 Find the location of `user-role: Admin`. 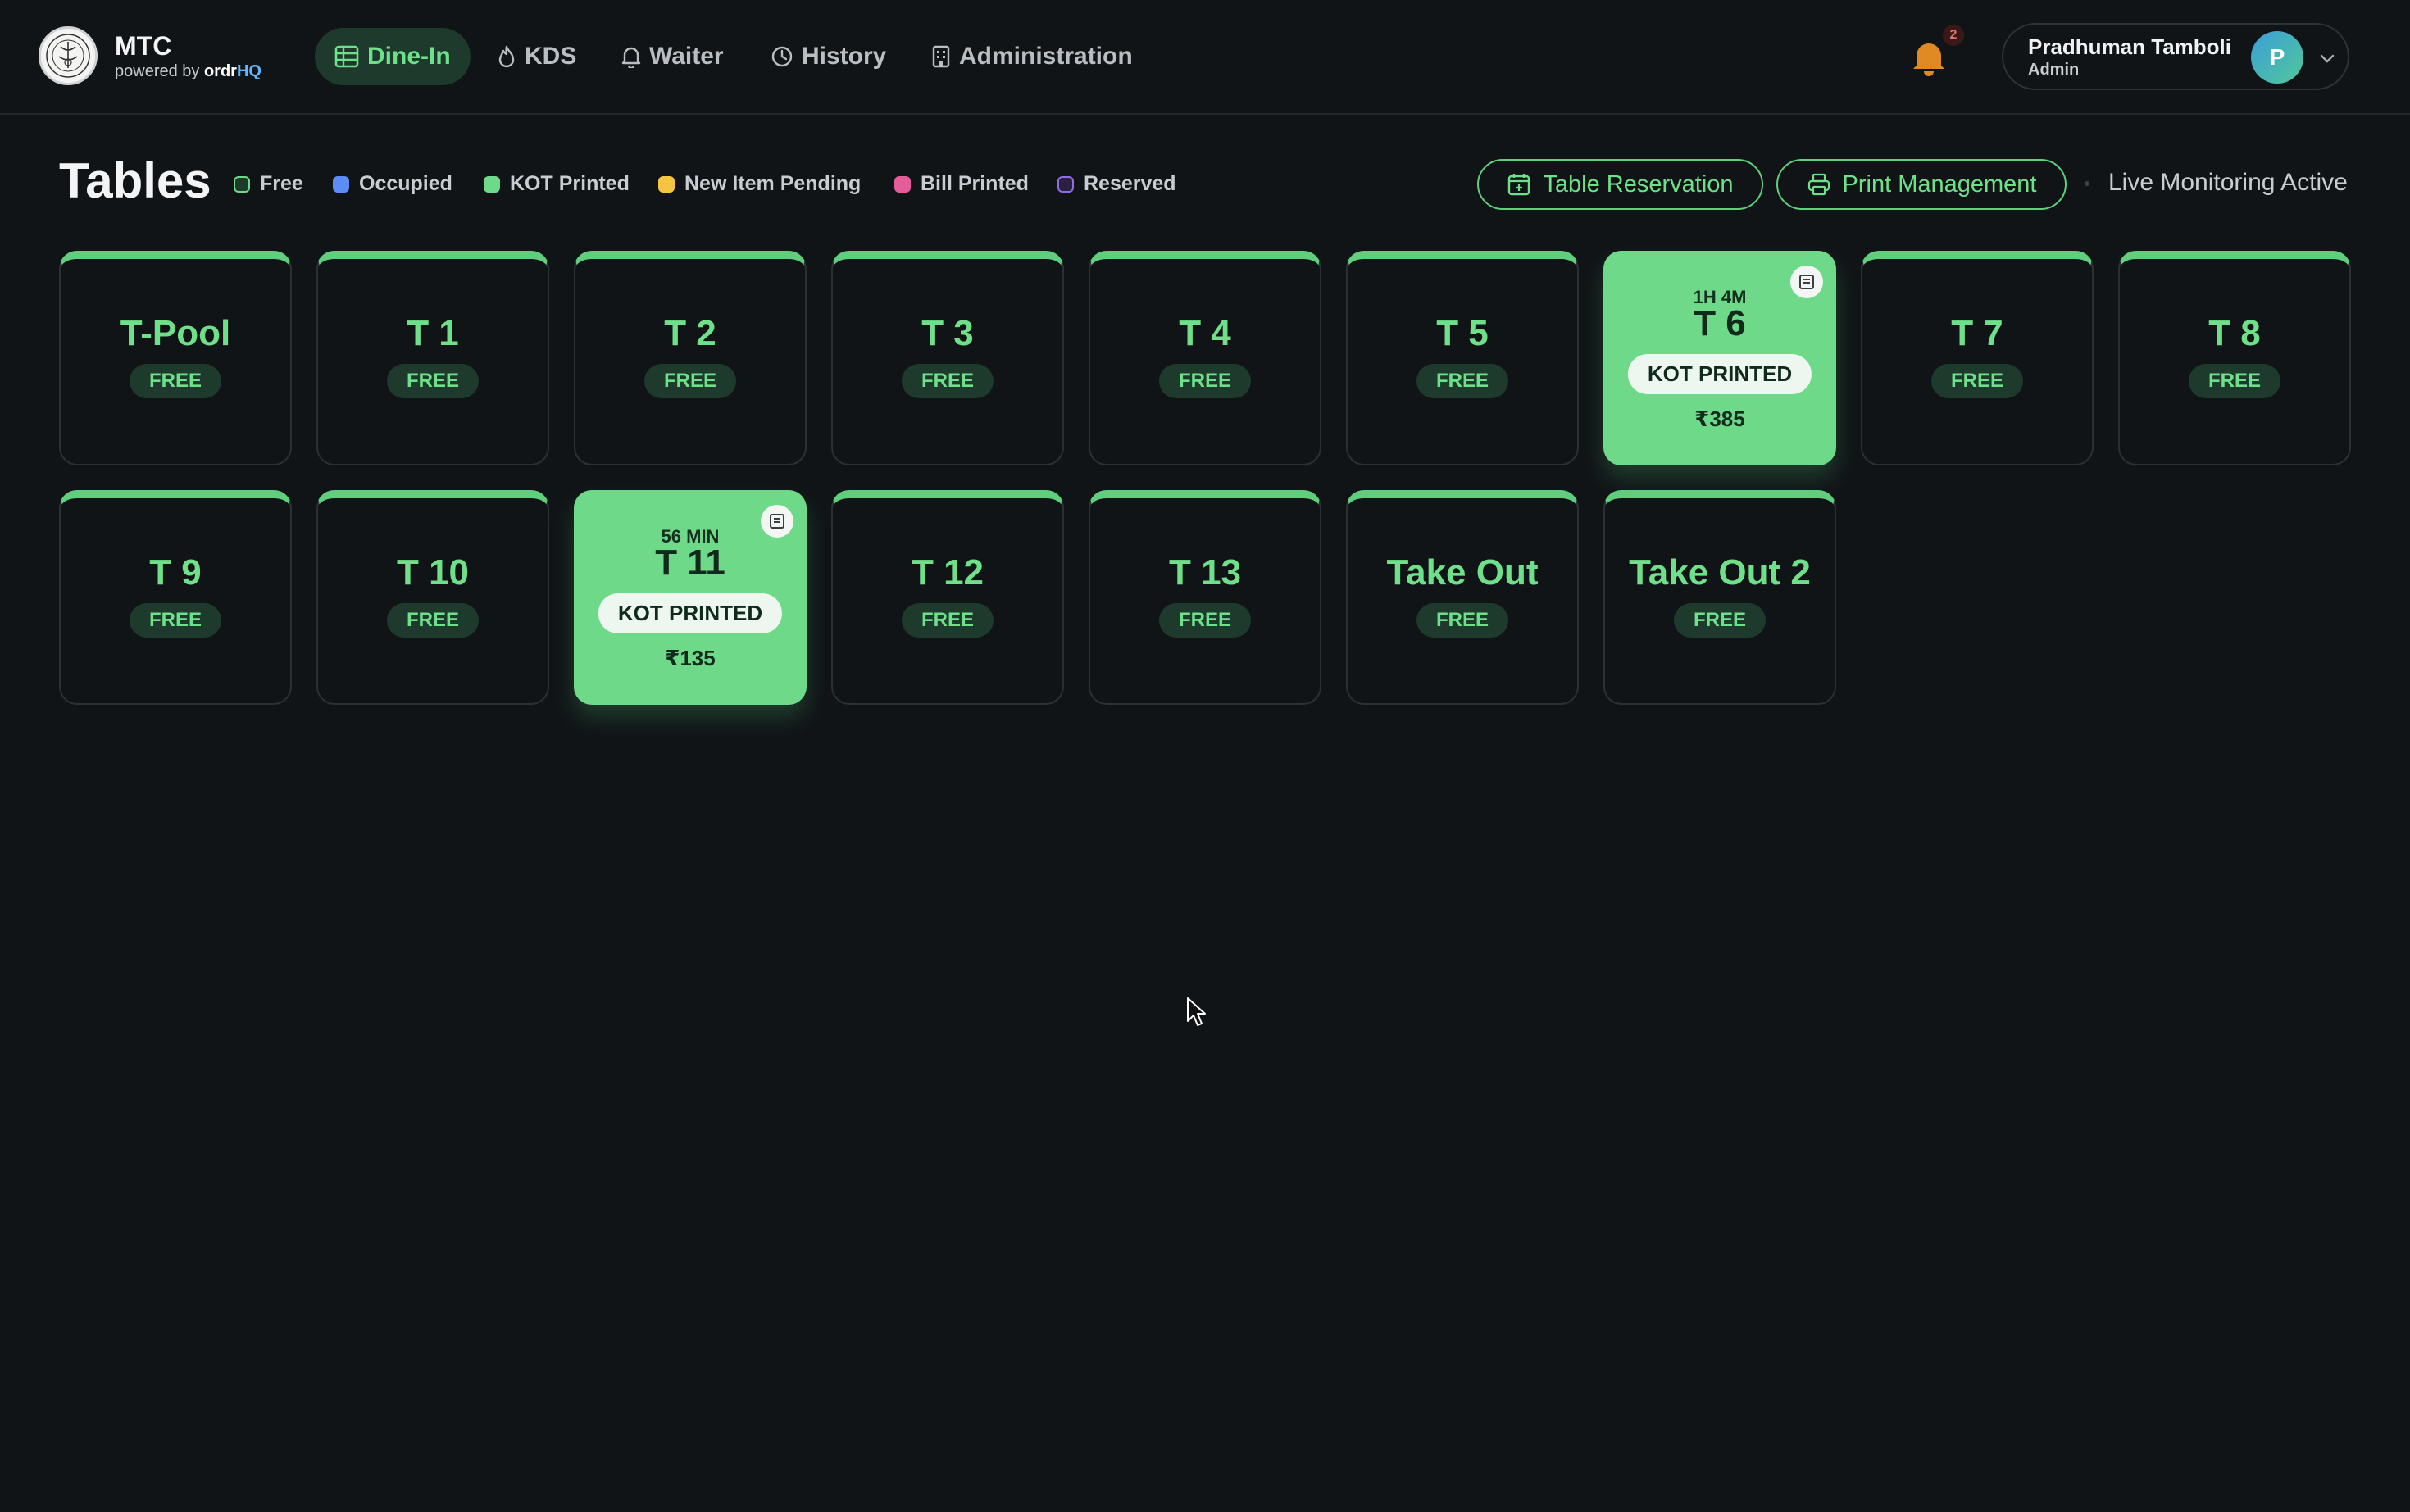

user-role: Admin is located at coordinates (2054, 70).